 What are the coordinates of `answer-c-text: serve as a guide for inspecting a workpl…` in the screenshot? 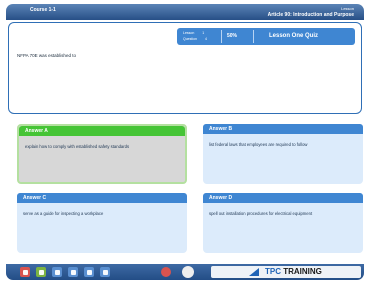 It's located at (63, 213).